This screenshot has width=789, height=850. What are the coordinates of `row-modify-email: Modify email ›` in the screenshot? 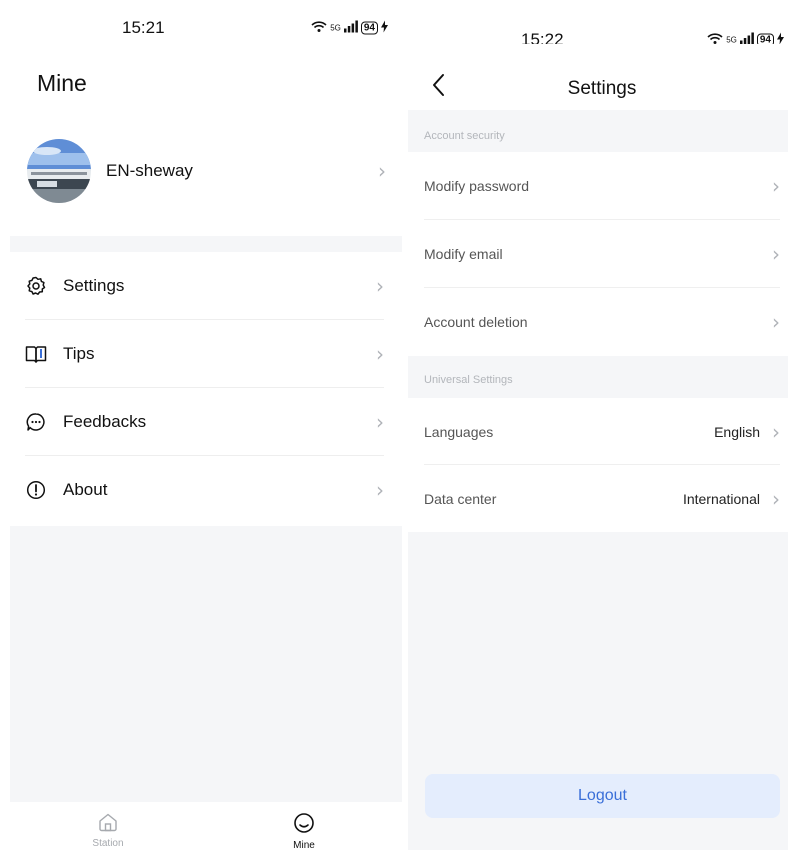 It's located at (602, 254).